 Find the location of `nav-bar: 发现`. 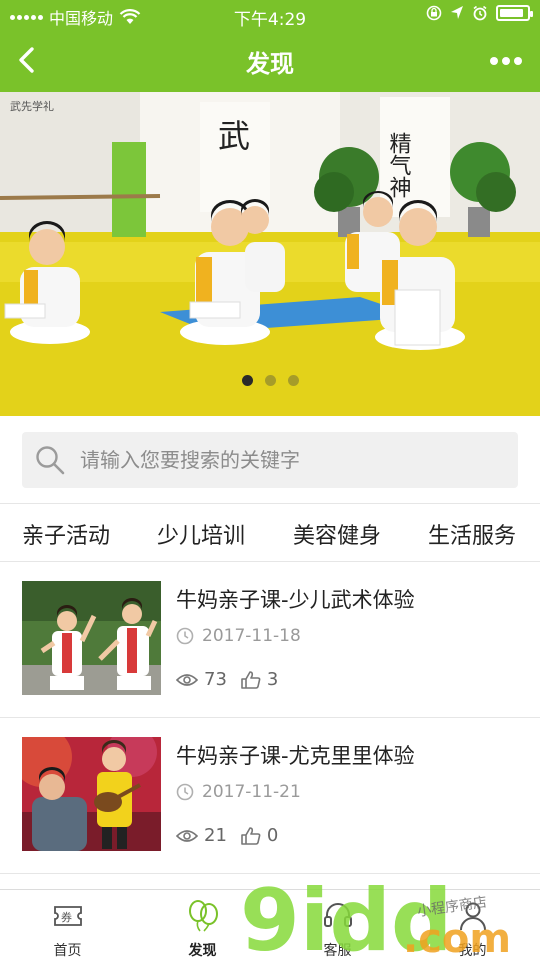

nav-bar: 发现 is located at coordinates (270, 61).